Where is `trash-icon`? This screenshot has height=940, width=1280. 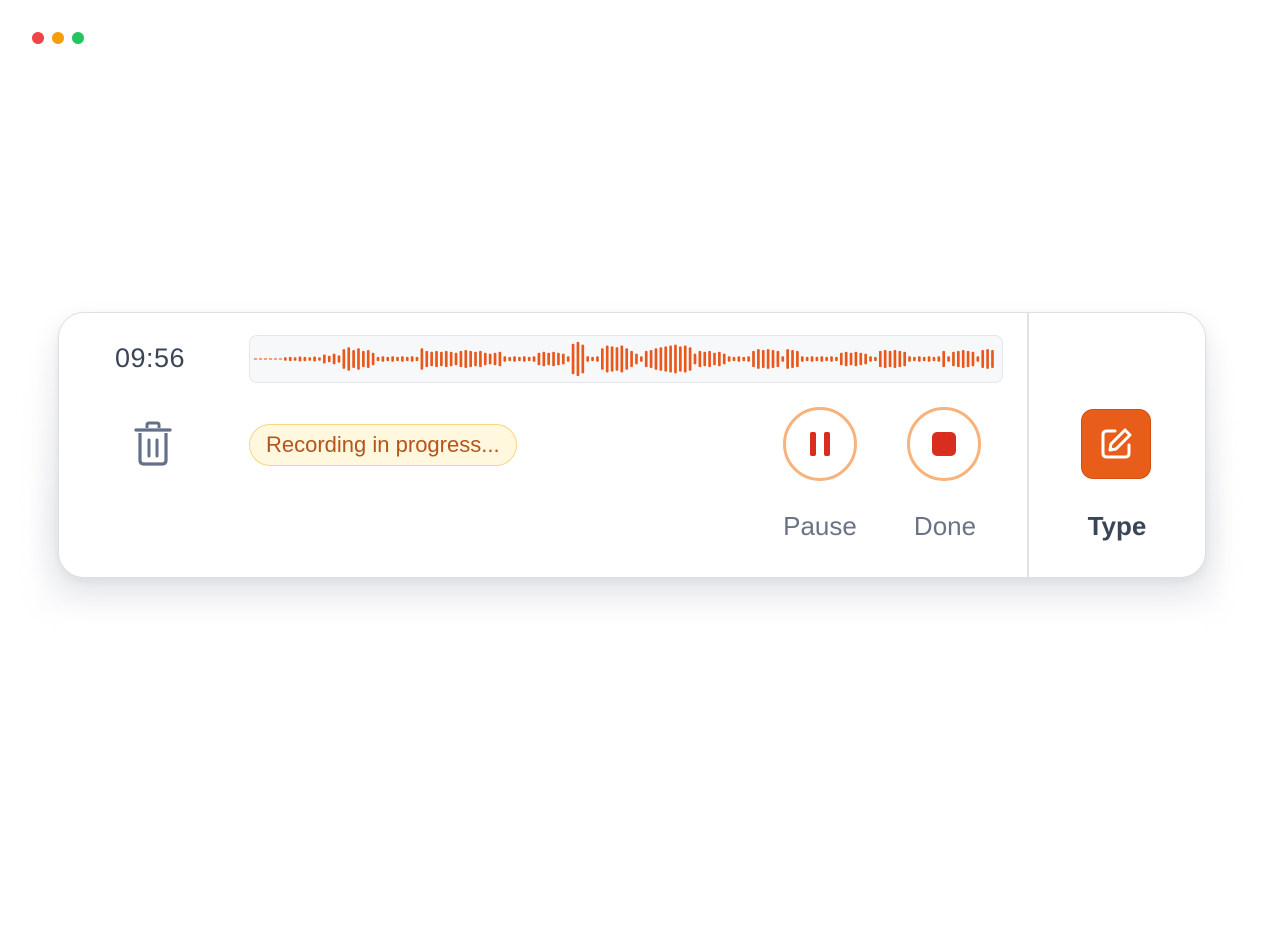
trash-icon is located at coordinates (153, 443).